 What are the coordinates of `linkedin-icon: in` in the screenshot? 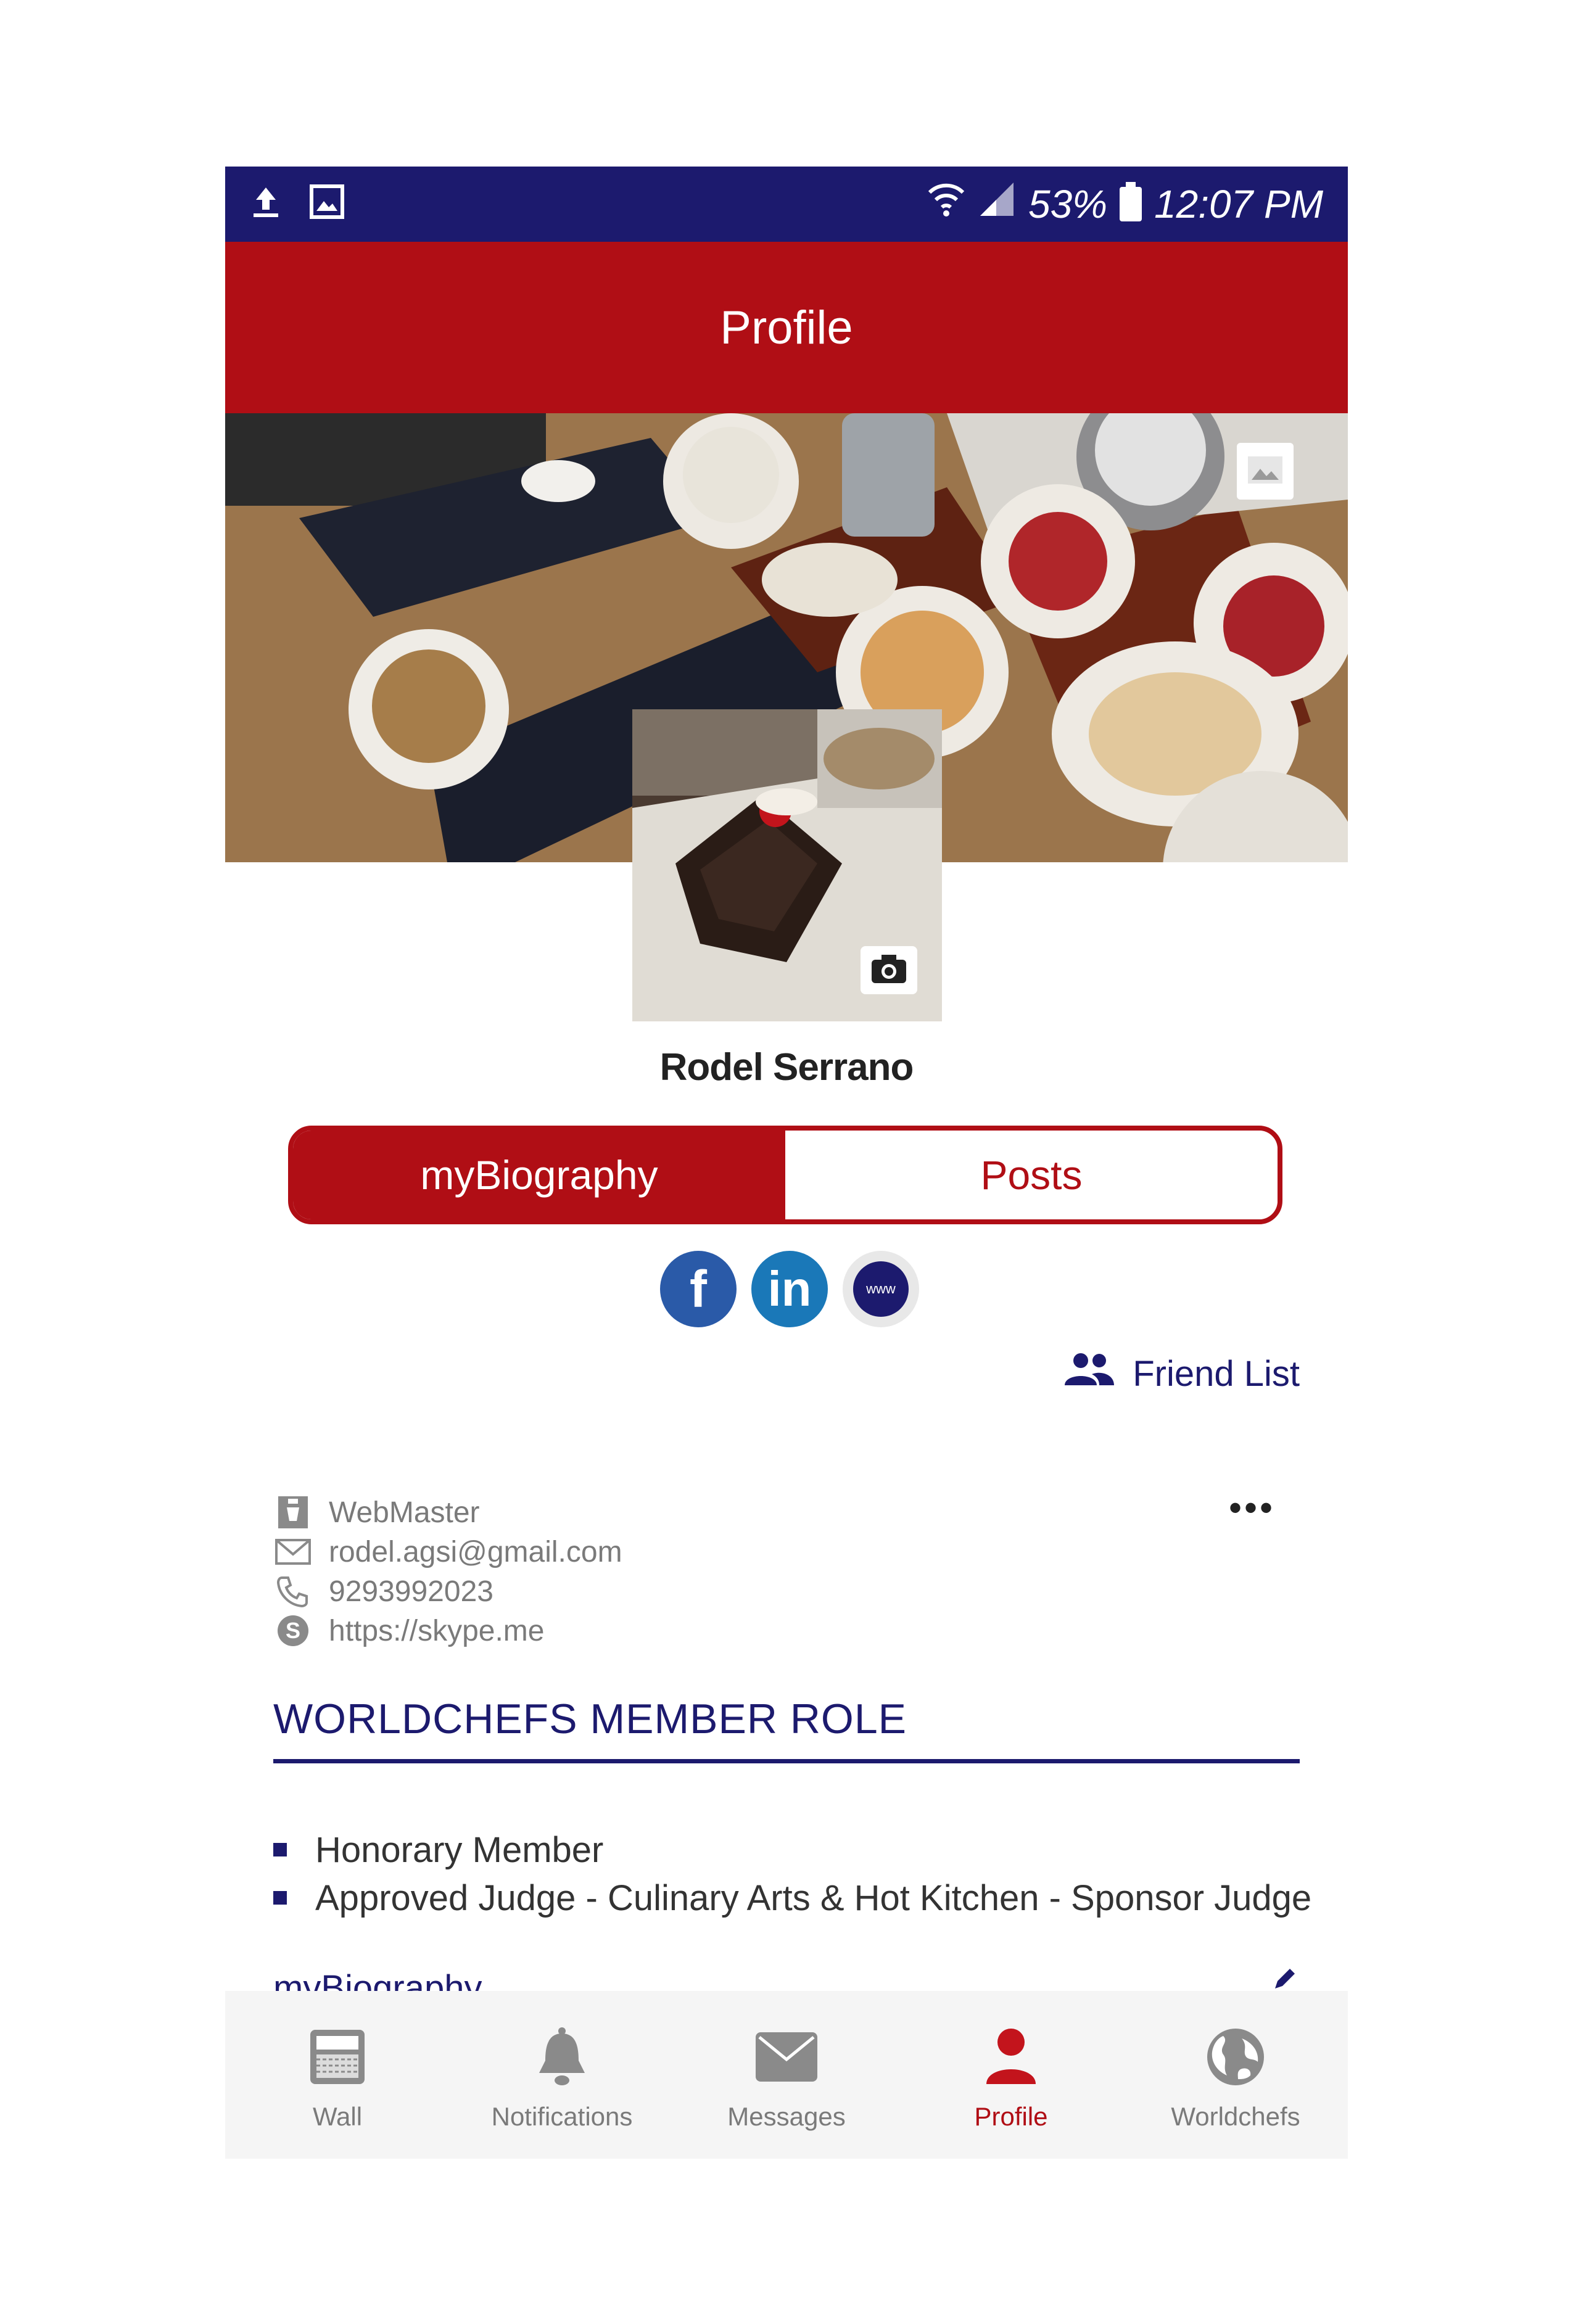 It's located at (789, 1289).